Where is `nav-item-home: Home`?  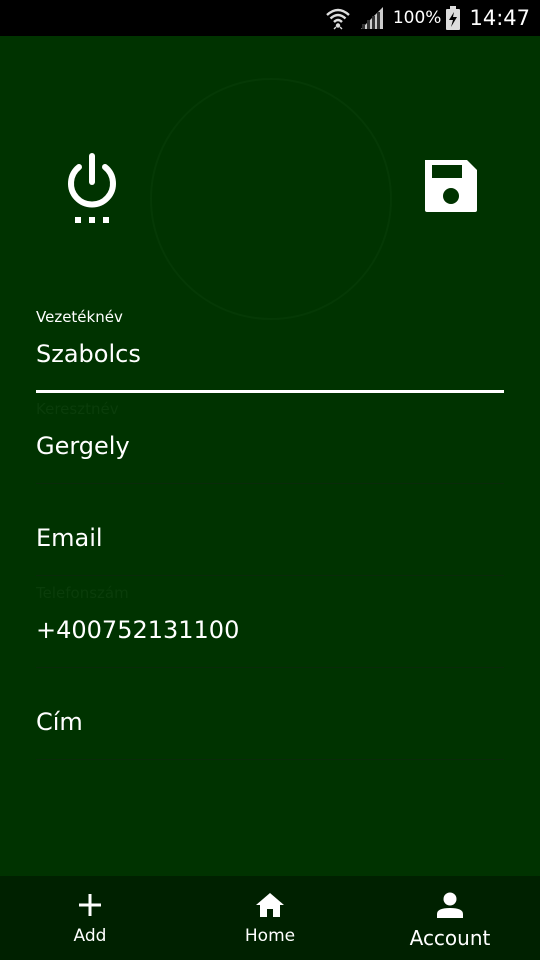
nav-item-home: Home is located at coordinates (270, 918).